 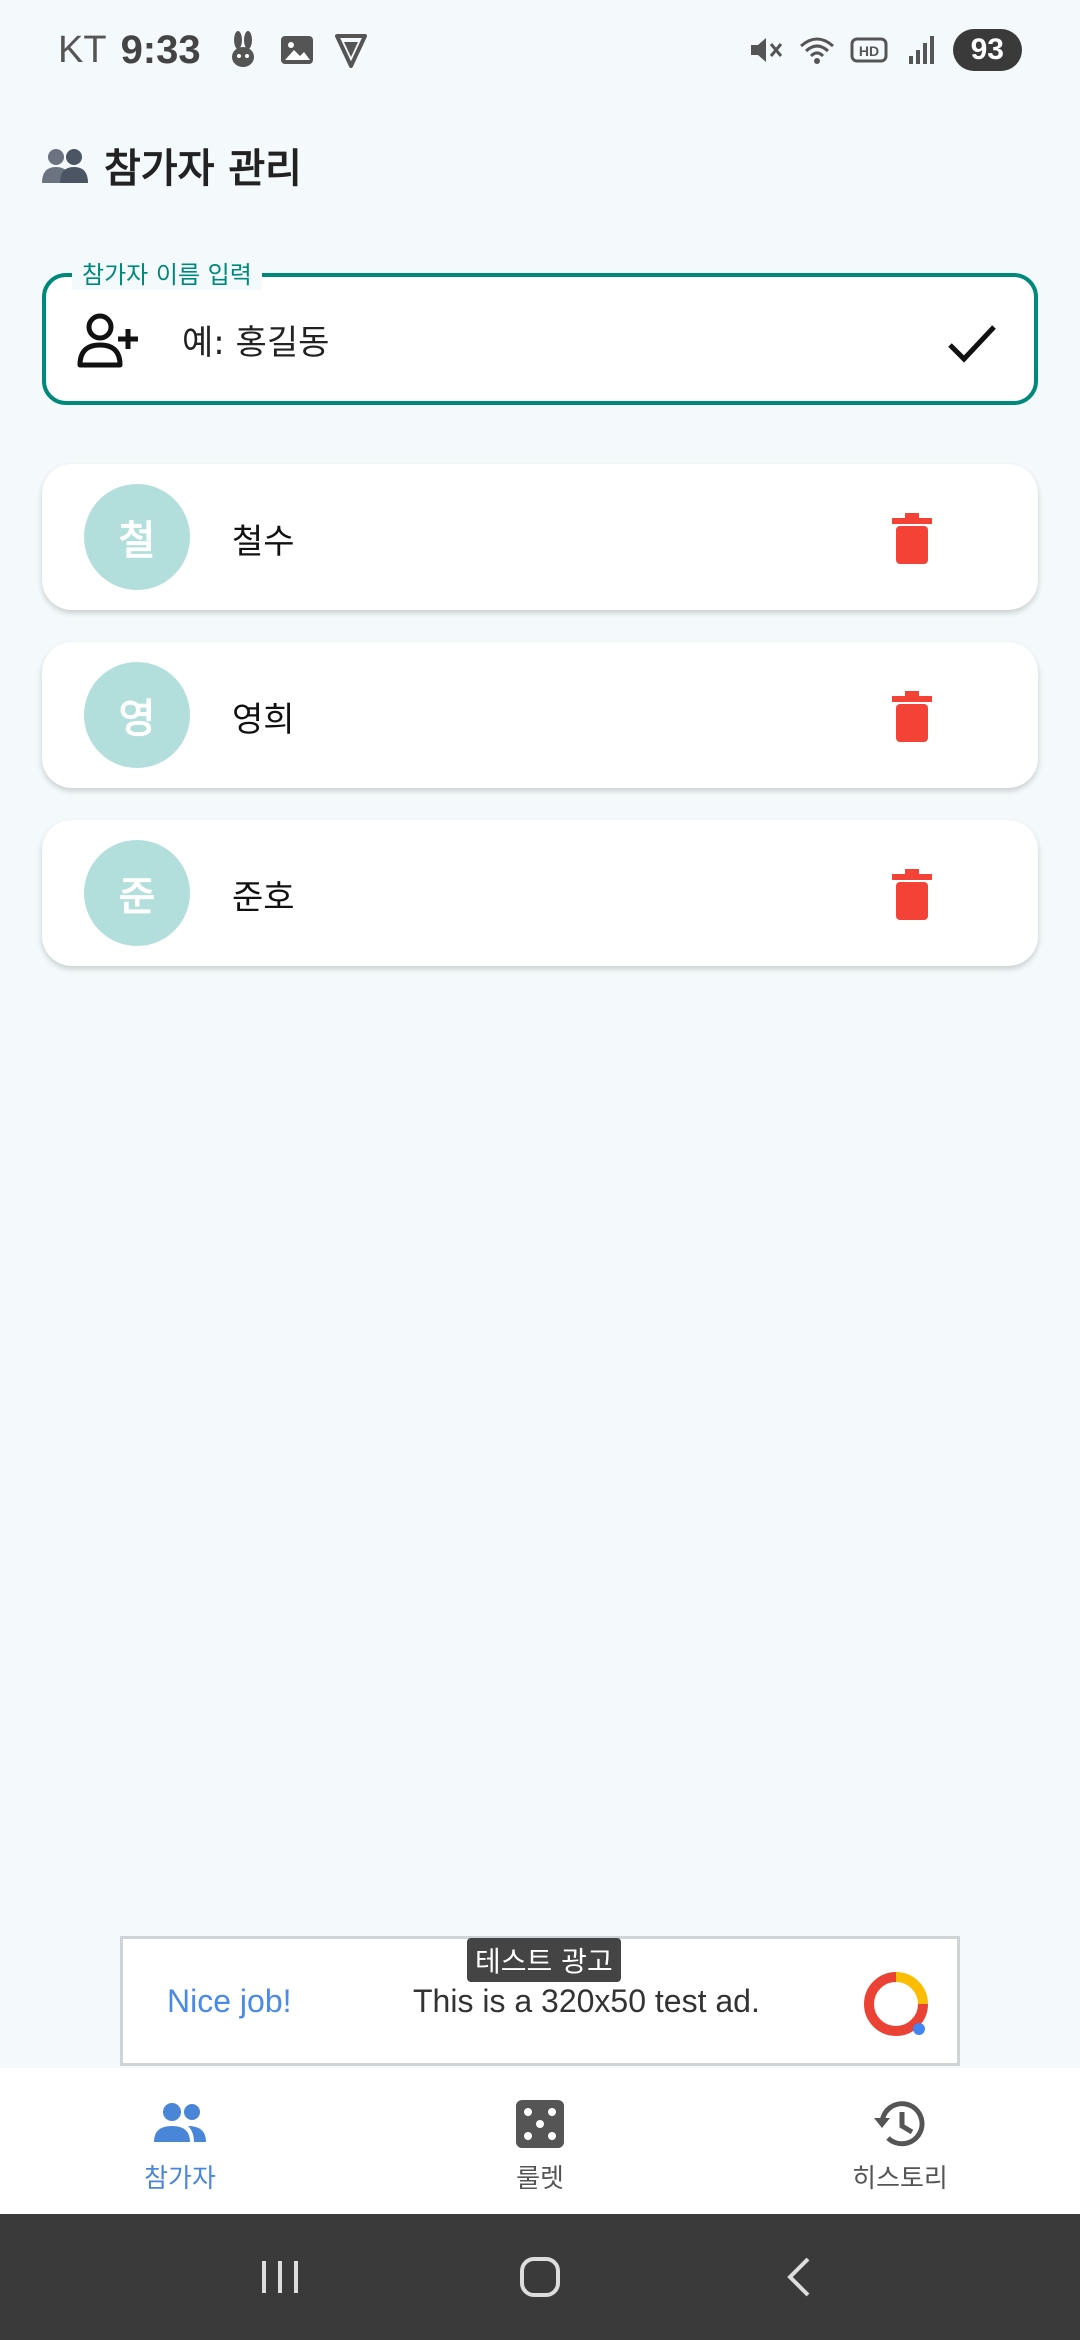 What do you see at coordinates (921, 50) in the screenshot?
I see `signal-icon` at bounding box center [921, 50].